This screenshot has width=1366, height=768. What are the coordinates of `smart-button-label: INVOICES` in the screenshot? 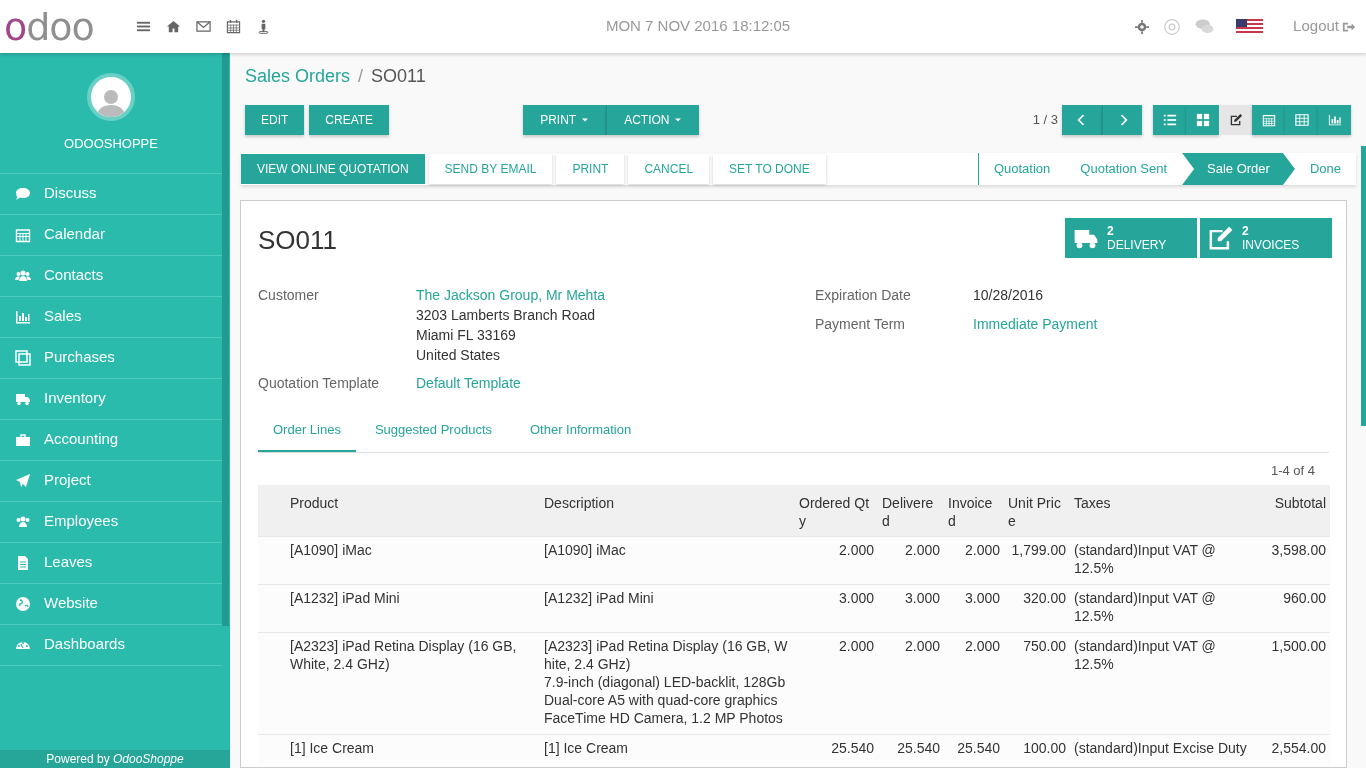 It's located at (1271, 245).